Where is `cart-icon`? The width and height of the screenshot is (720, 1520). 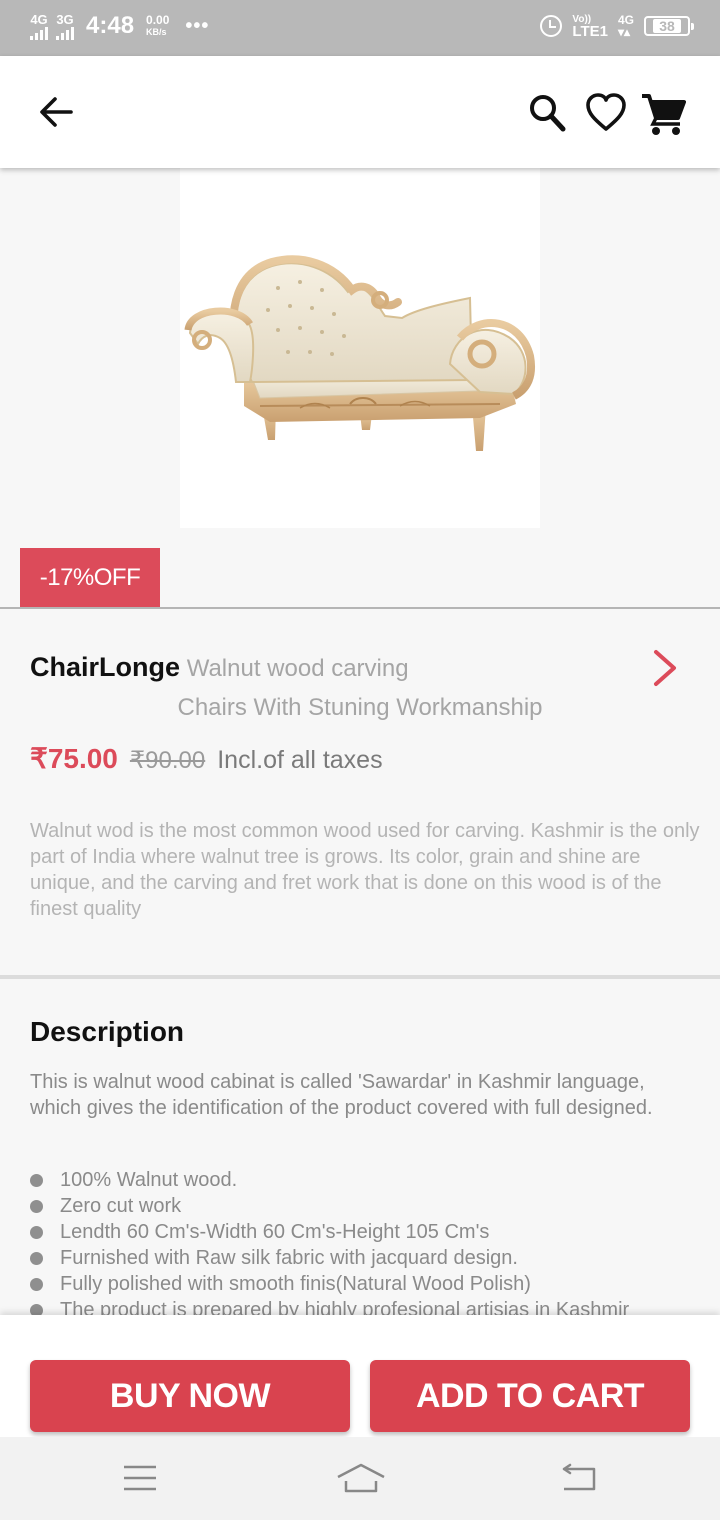
cart-icon is located at coordinates (663, 114).